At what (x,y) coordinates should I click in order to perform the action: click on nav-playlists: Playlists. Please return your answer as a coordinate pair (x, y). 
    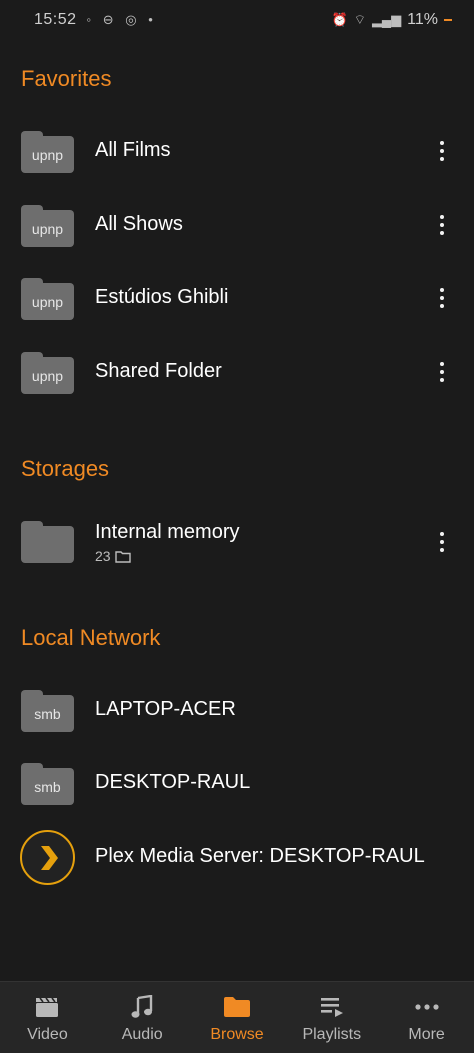
    Looking at the image, I should click on (331, 1017).